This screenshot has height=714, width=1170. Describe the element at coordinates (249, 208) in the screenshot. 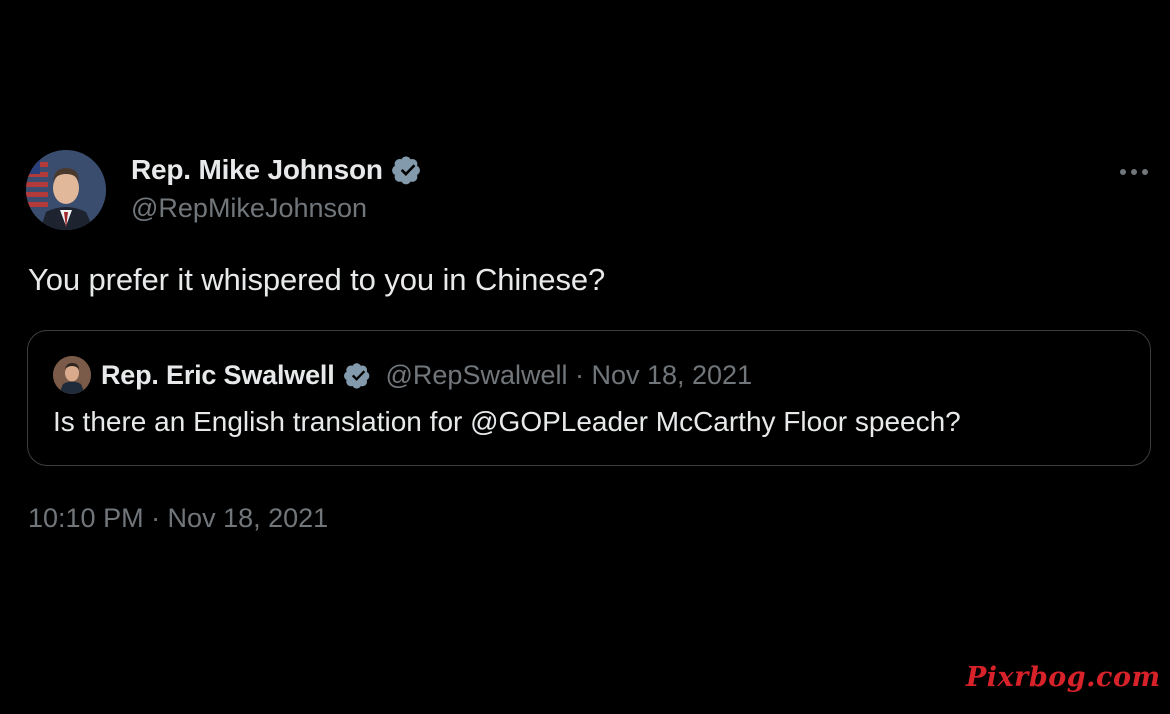

I see `author-handle: @RepMikeJohnson` at that location.